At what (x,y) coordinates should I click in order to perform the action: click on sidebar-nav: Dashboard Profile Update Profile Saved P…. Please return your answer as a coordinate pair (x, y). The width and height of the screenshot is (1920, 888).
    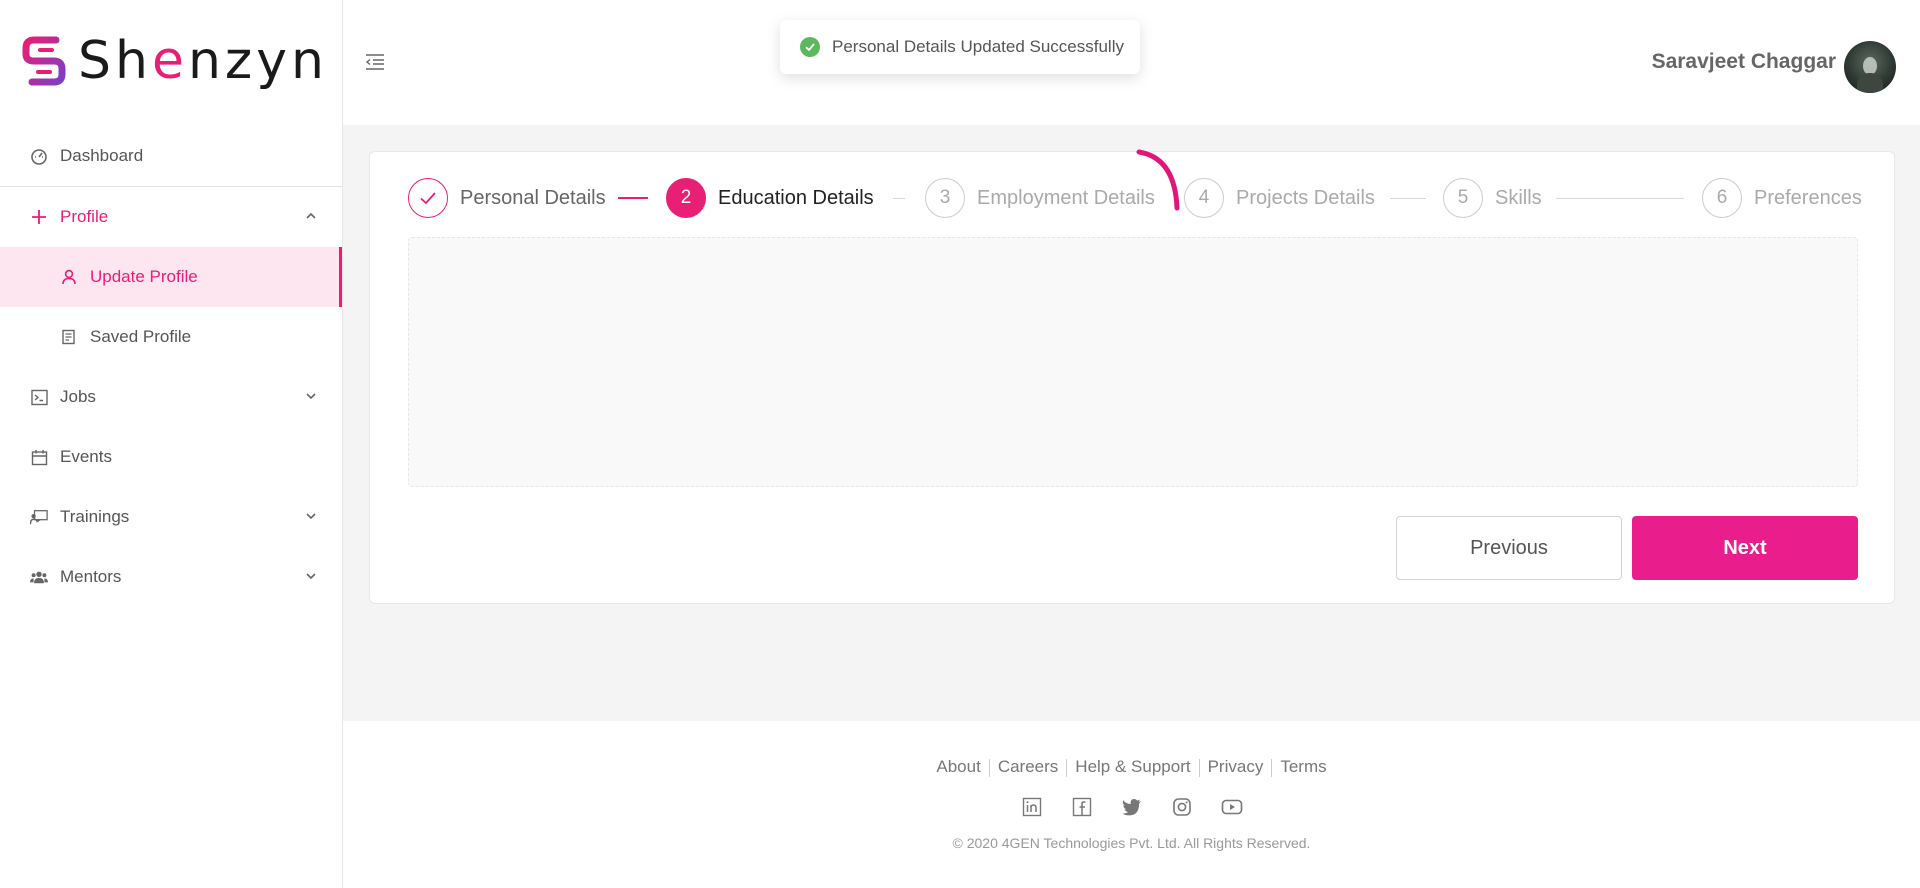
    Looking at the image, I should click on (171, 366).